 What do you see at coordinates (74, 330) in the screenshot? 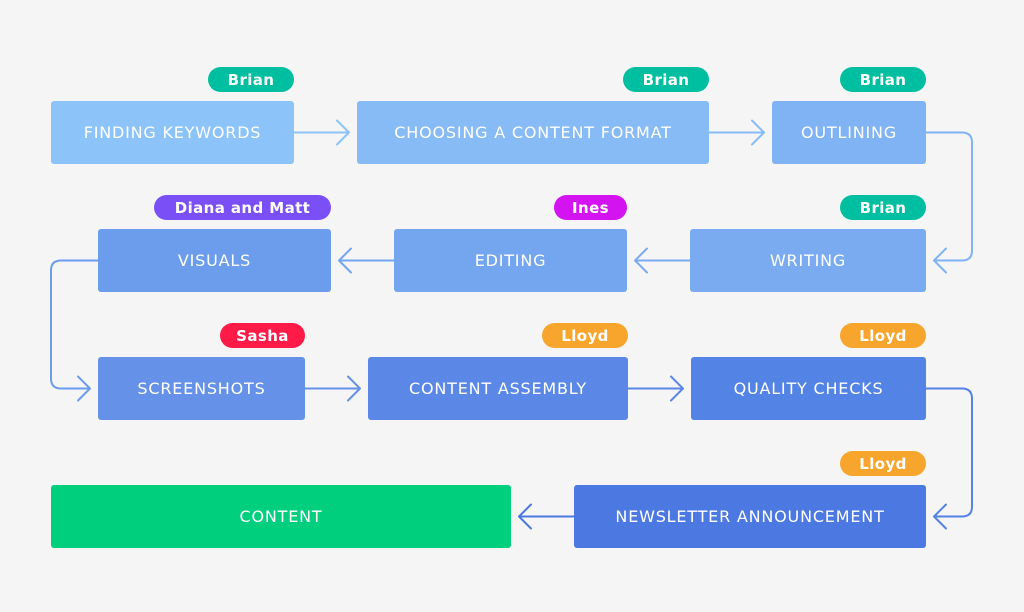
I see `arrow-visuals-to-screenshots` at bounding box center [74, 330].